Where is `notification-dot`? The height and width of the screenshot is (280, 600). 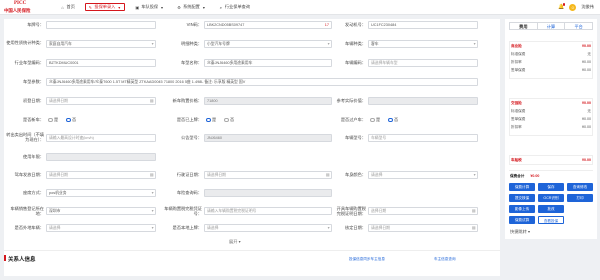
notification-dot is located at coordinates (564, 4).